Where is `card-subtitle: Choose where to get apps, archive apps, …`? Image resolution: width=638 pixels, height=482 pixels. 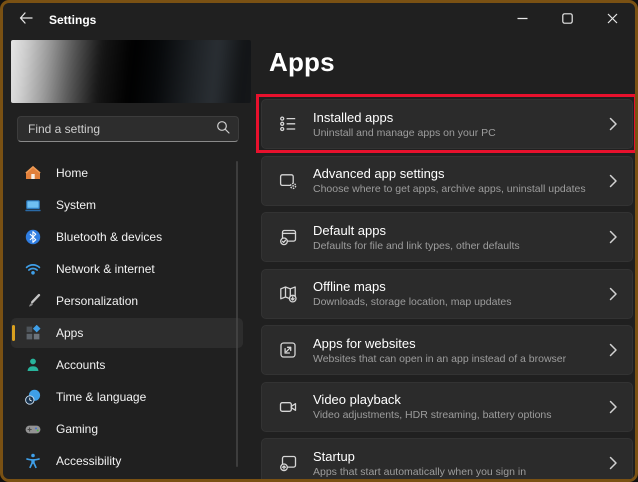 card-subtitle: Choose where to get apps, archive apps, … is located at coordinates (449, 189).